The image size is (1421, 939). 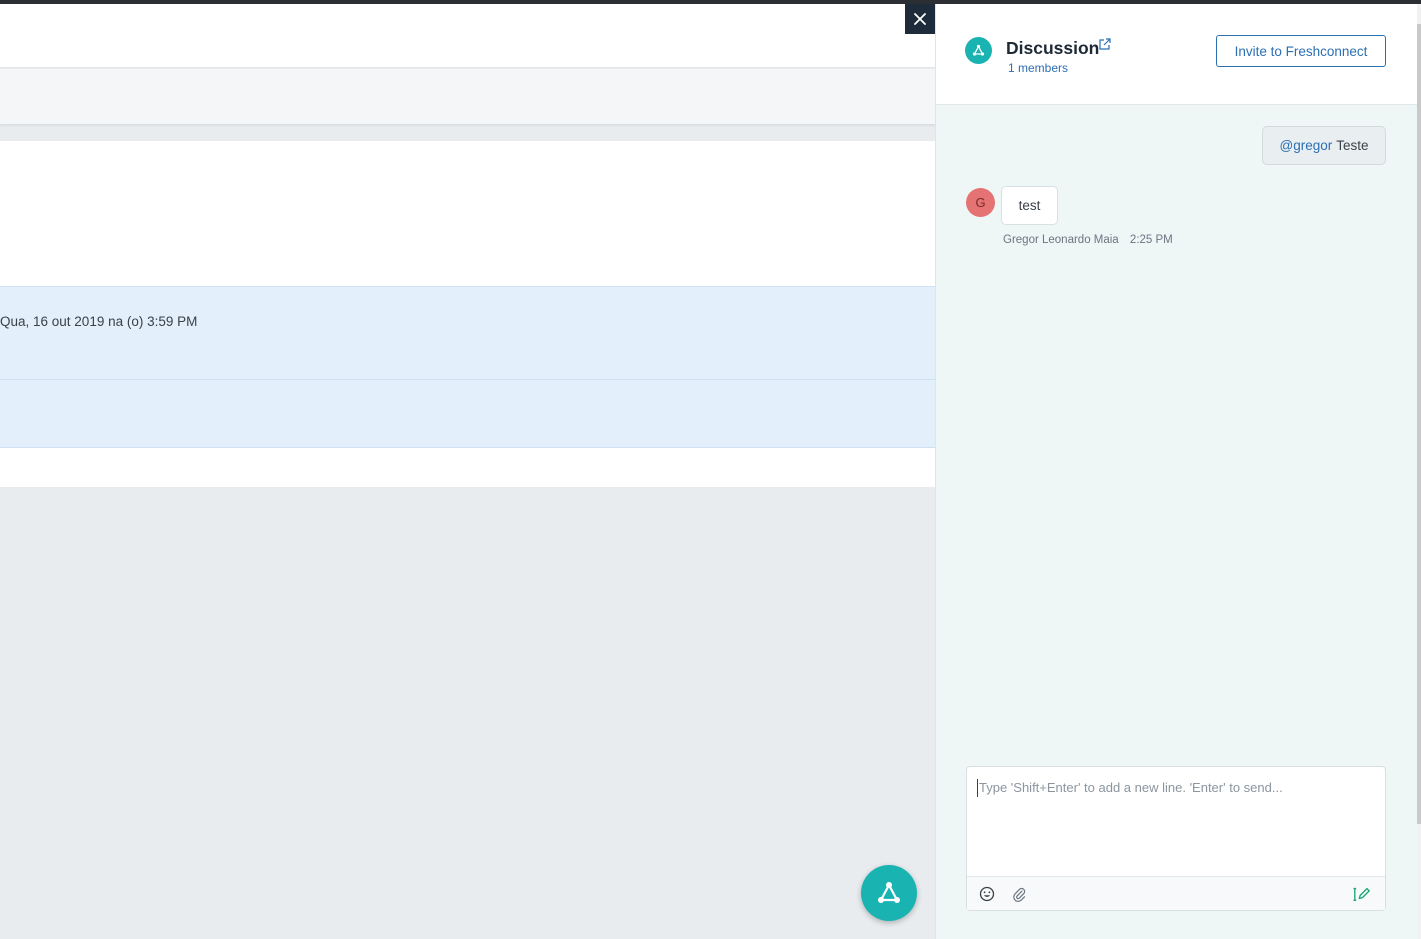 What do you see at coordinates (980, 202) in the screenshot?
I see `avatar: G` at bounding box center [980, 202].